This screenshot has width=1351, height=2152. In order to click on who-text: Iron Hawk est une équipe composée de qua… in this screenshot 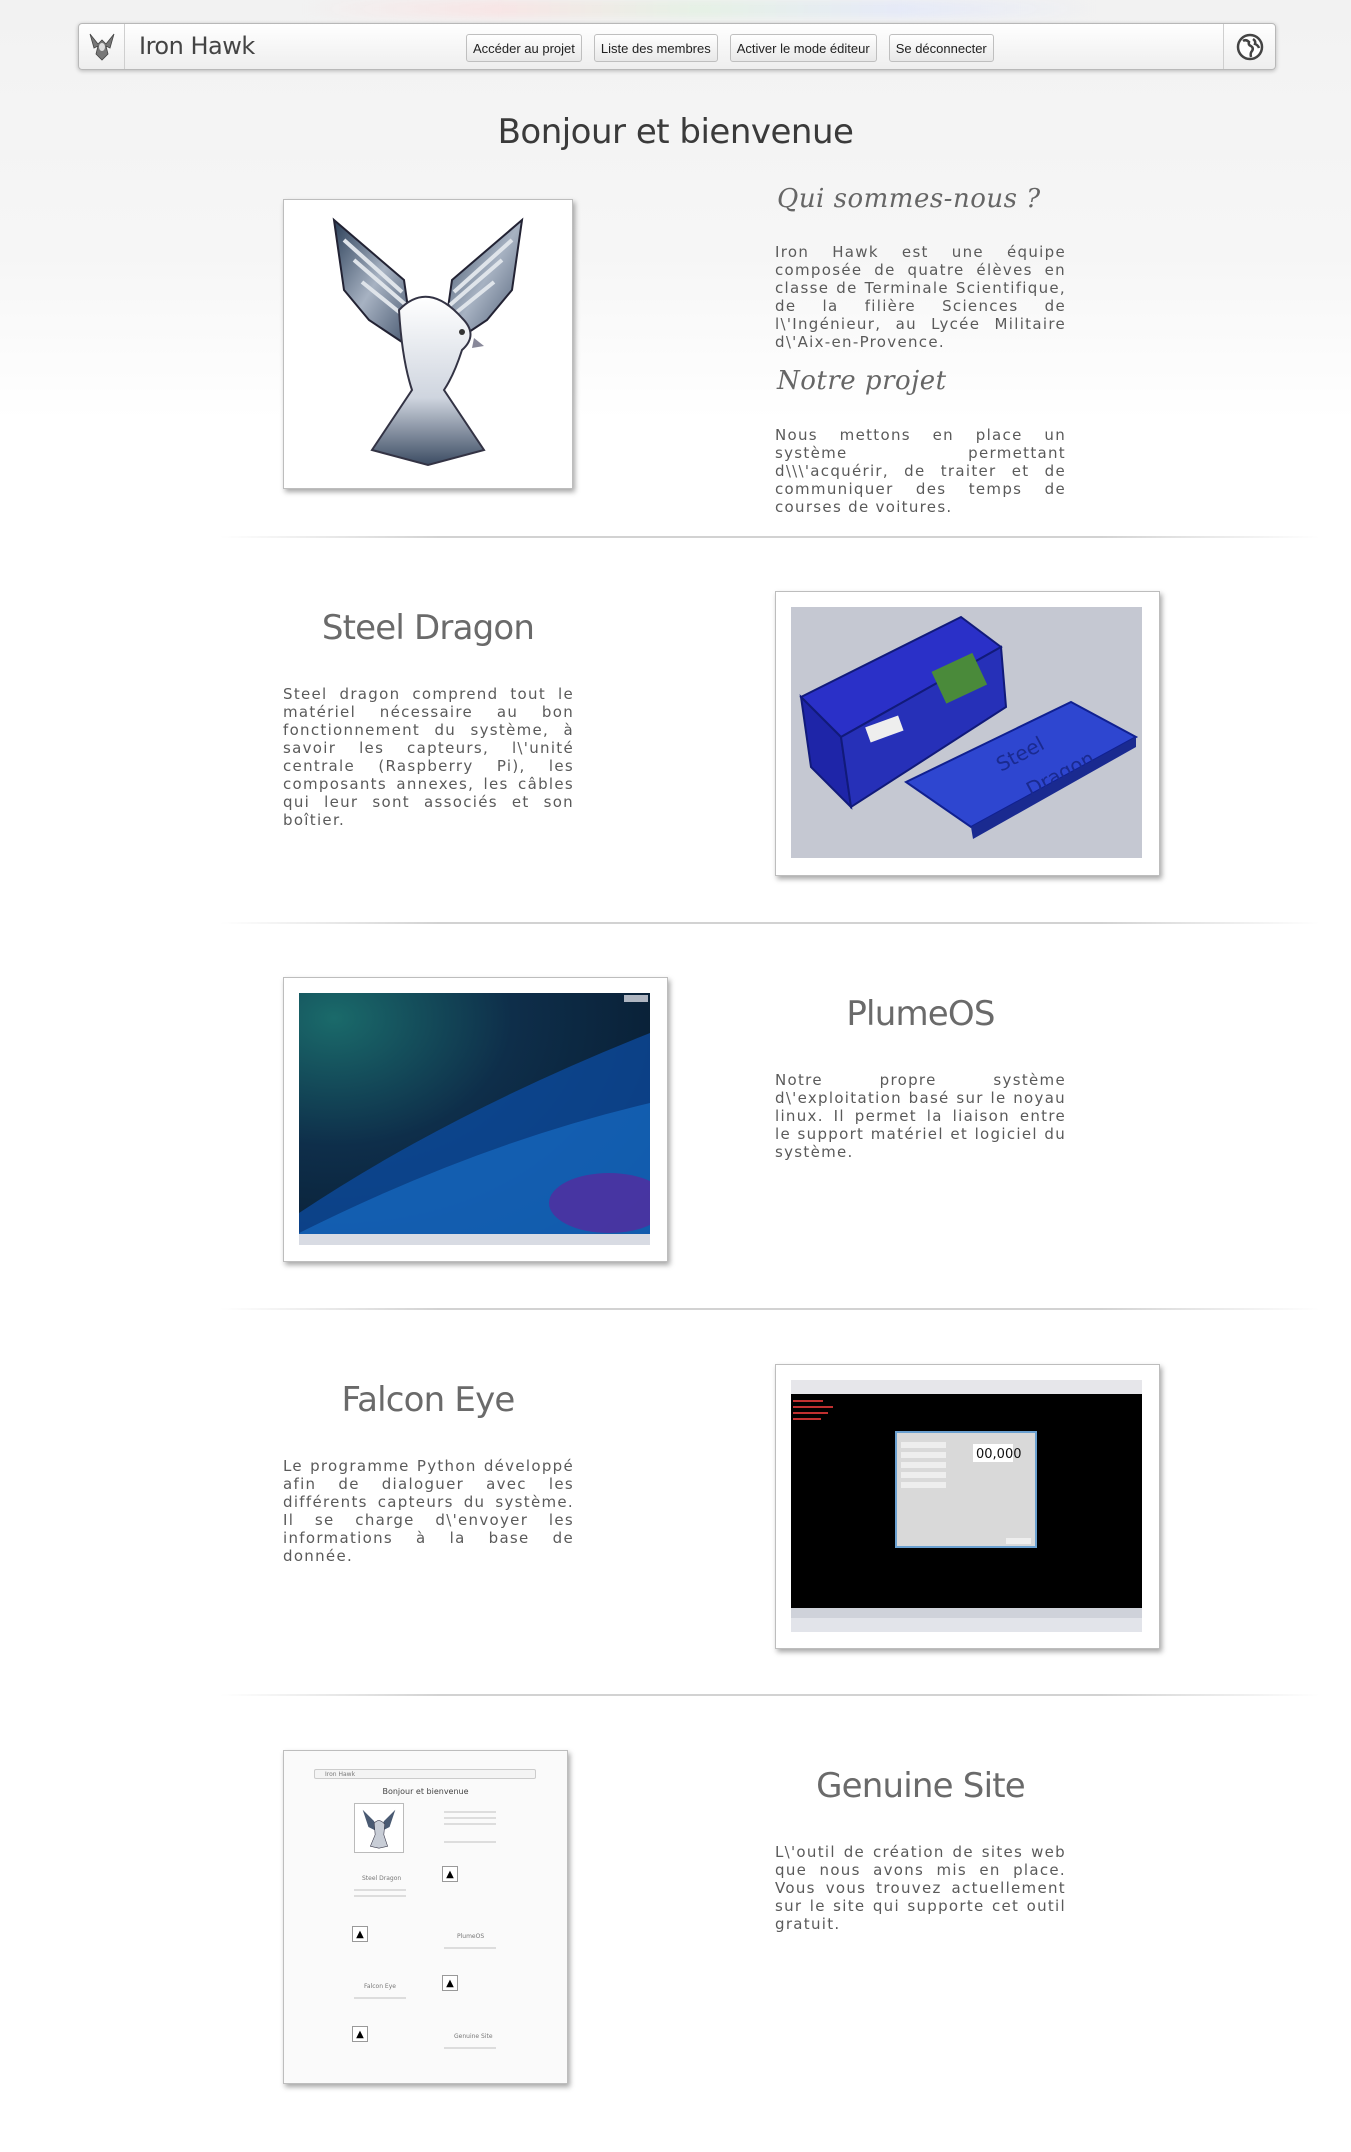, I will do `click(920, 297)`.